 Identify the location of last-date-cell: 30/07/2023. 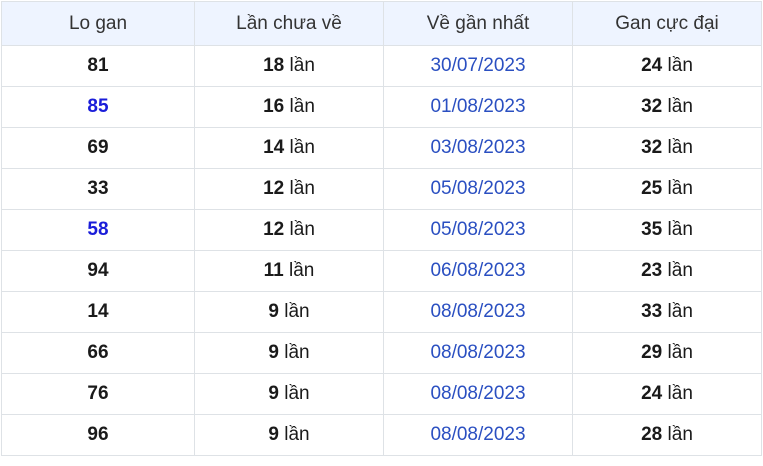
(478, 66).